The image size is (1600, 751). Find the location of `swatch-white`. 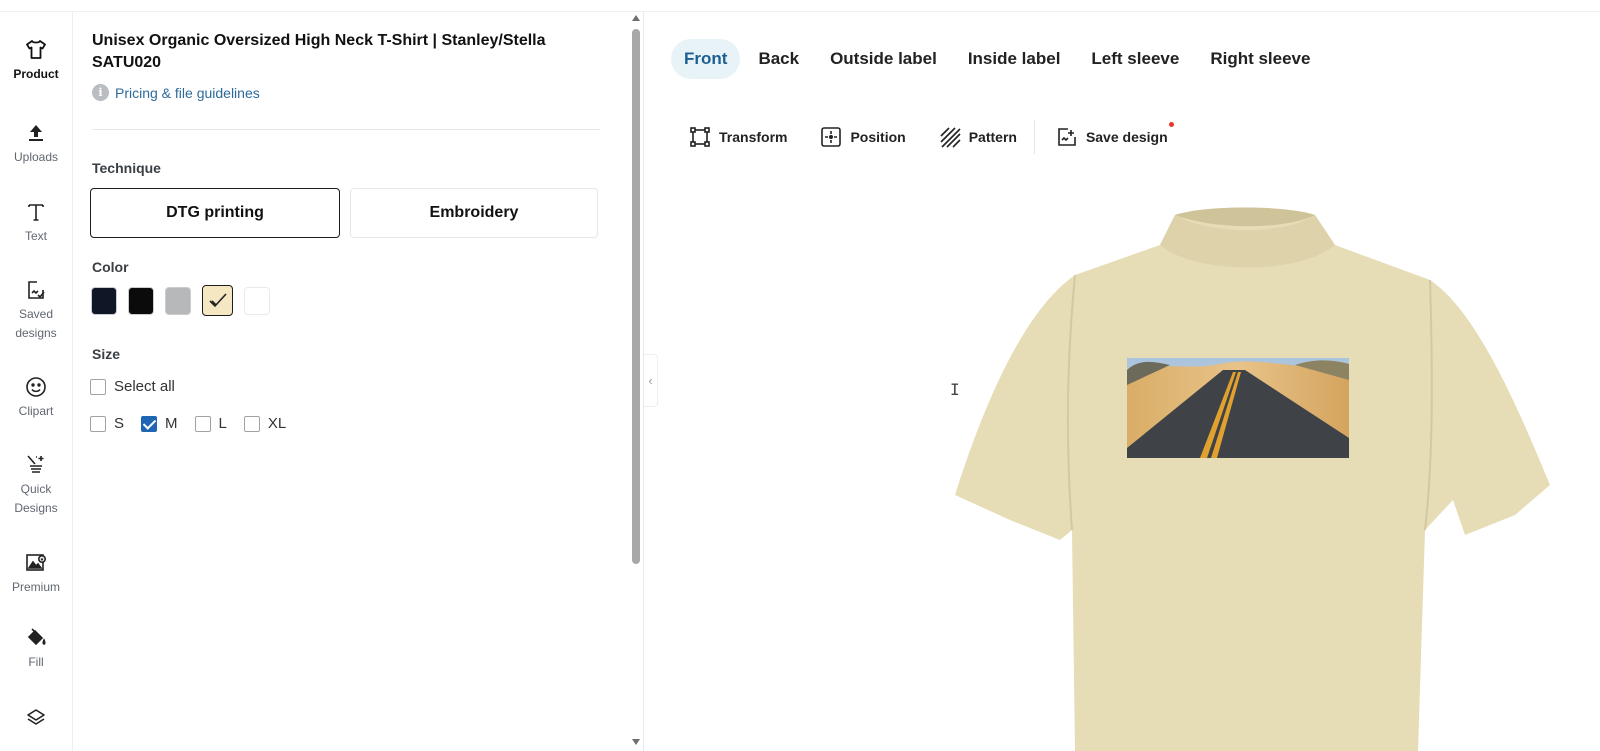

swatch-white is located at coordinates (257, 301).